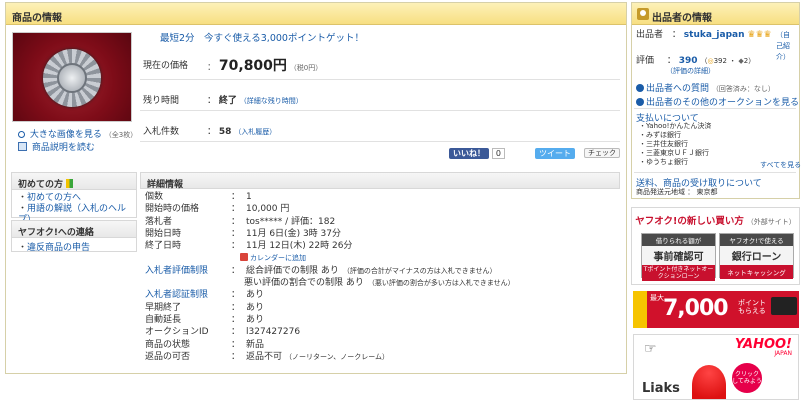 Image resolution: width=802 pixels, height=400 pixels. What do you see at coordinates (688, 61) in the screenshot?
I see `rating-value-link: 390` at bounding box center [688, 61].